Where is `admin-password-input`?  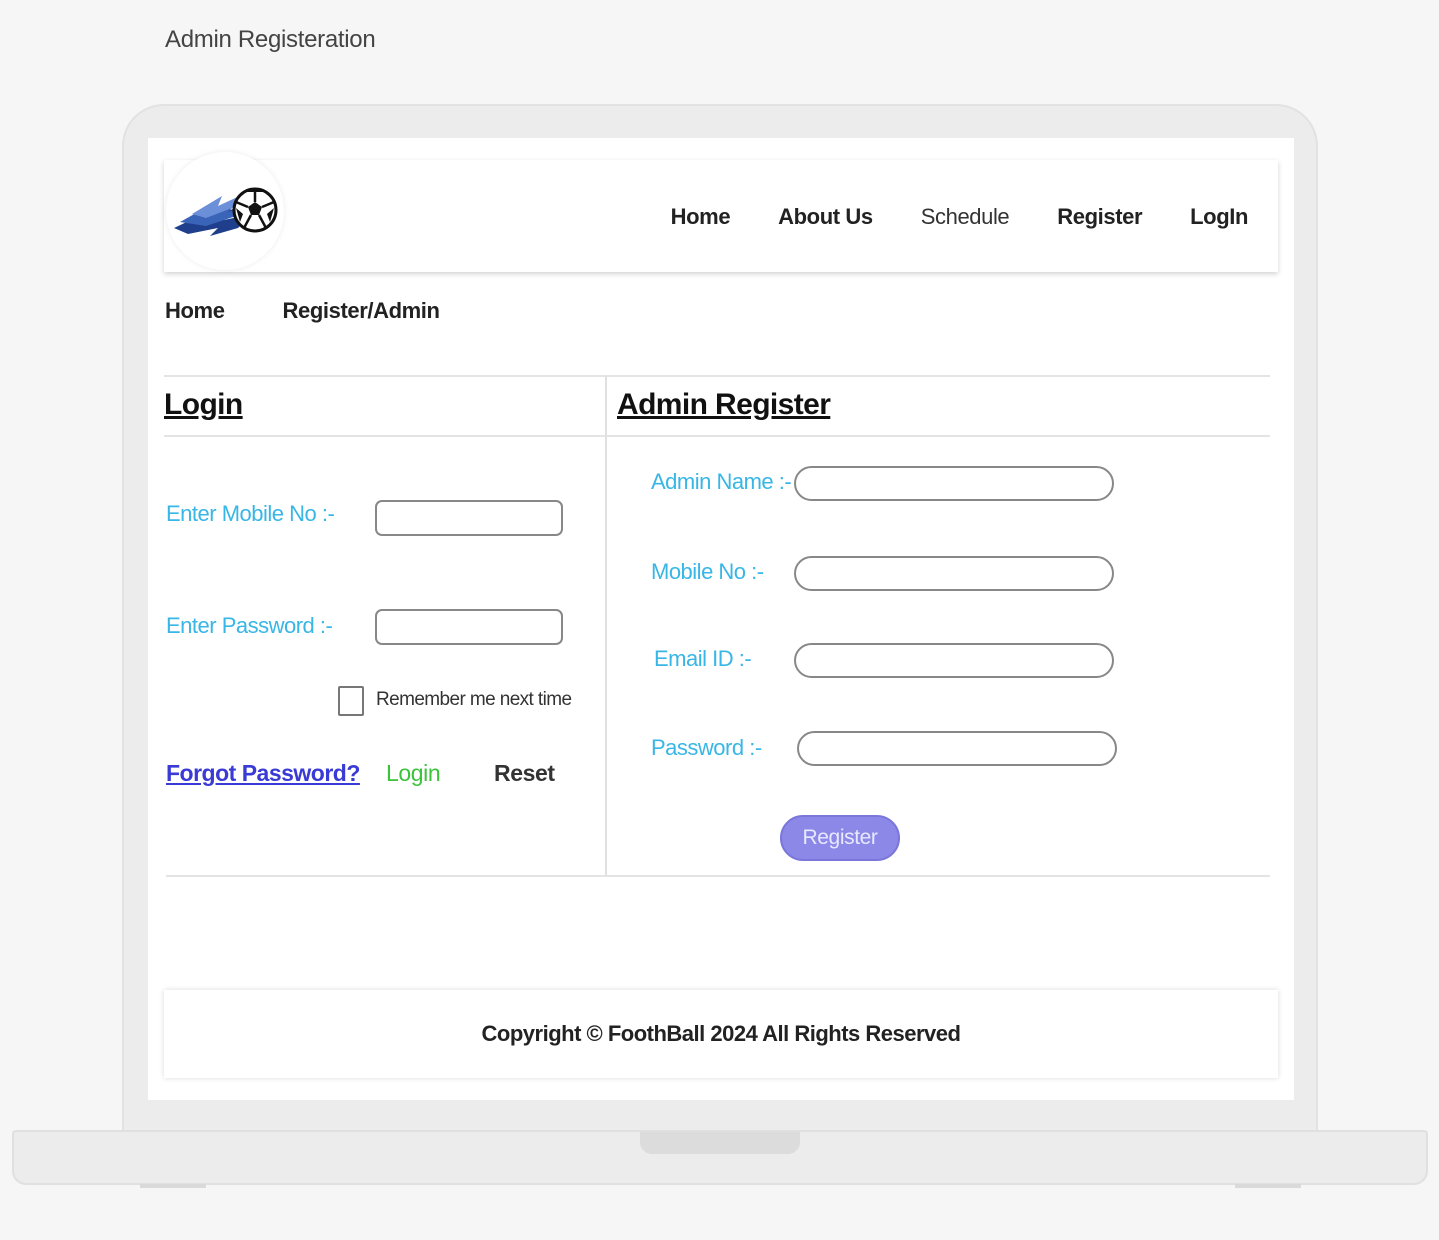 admin-password-input is located at coordinates (957, 748).